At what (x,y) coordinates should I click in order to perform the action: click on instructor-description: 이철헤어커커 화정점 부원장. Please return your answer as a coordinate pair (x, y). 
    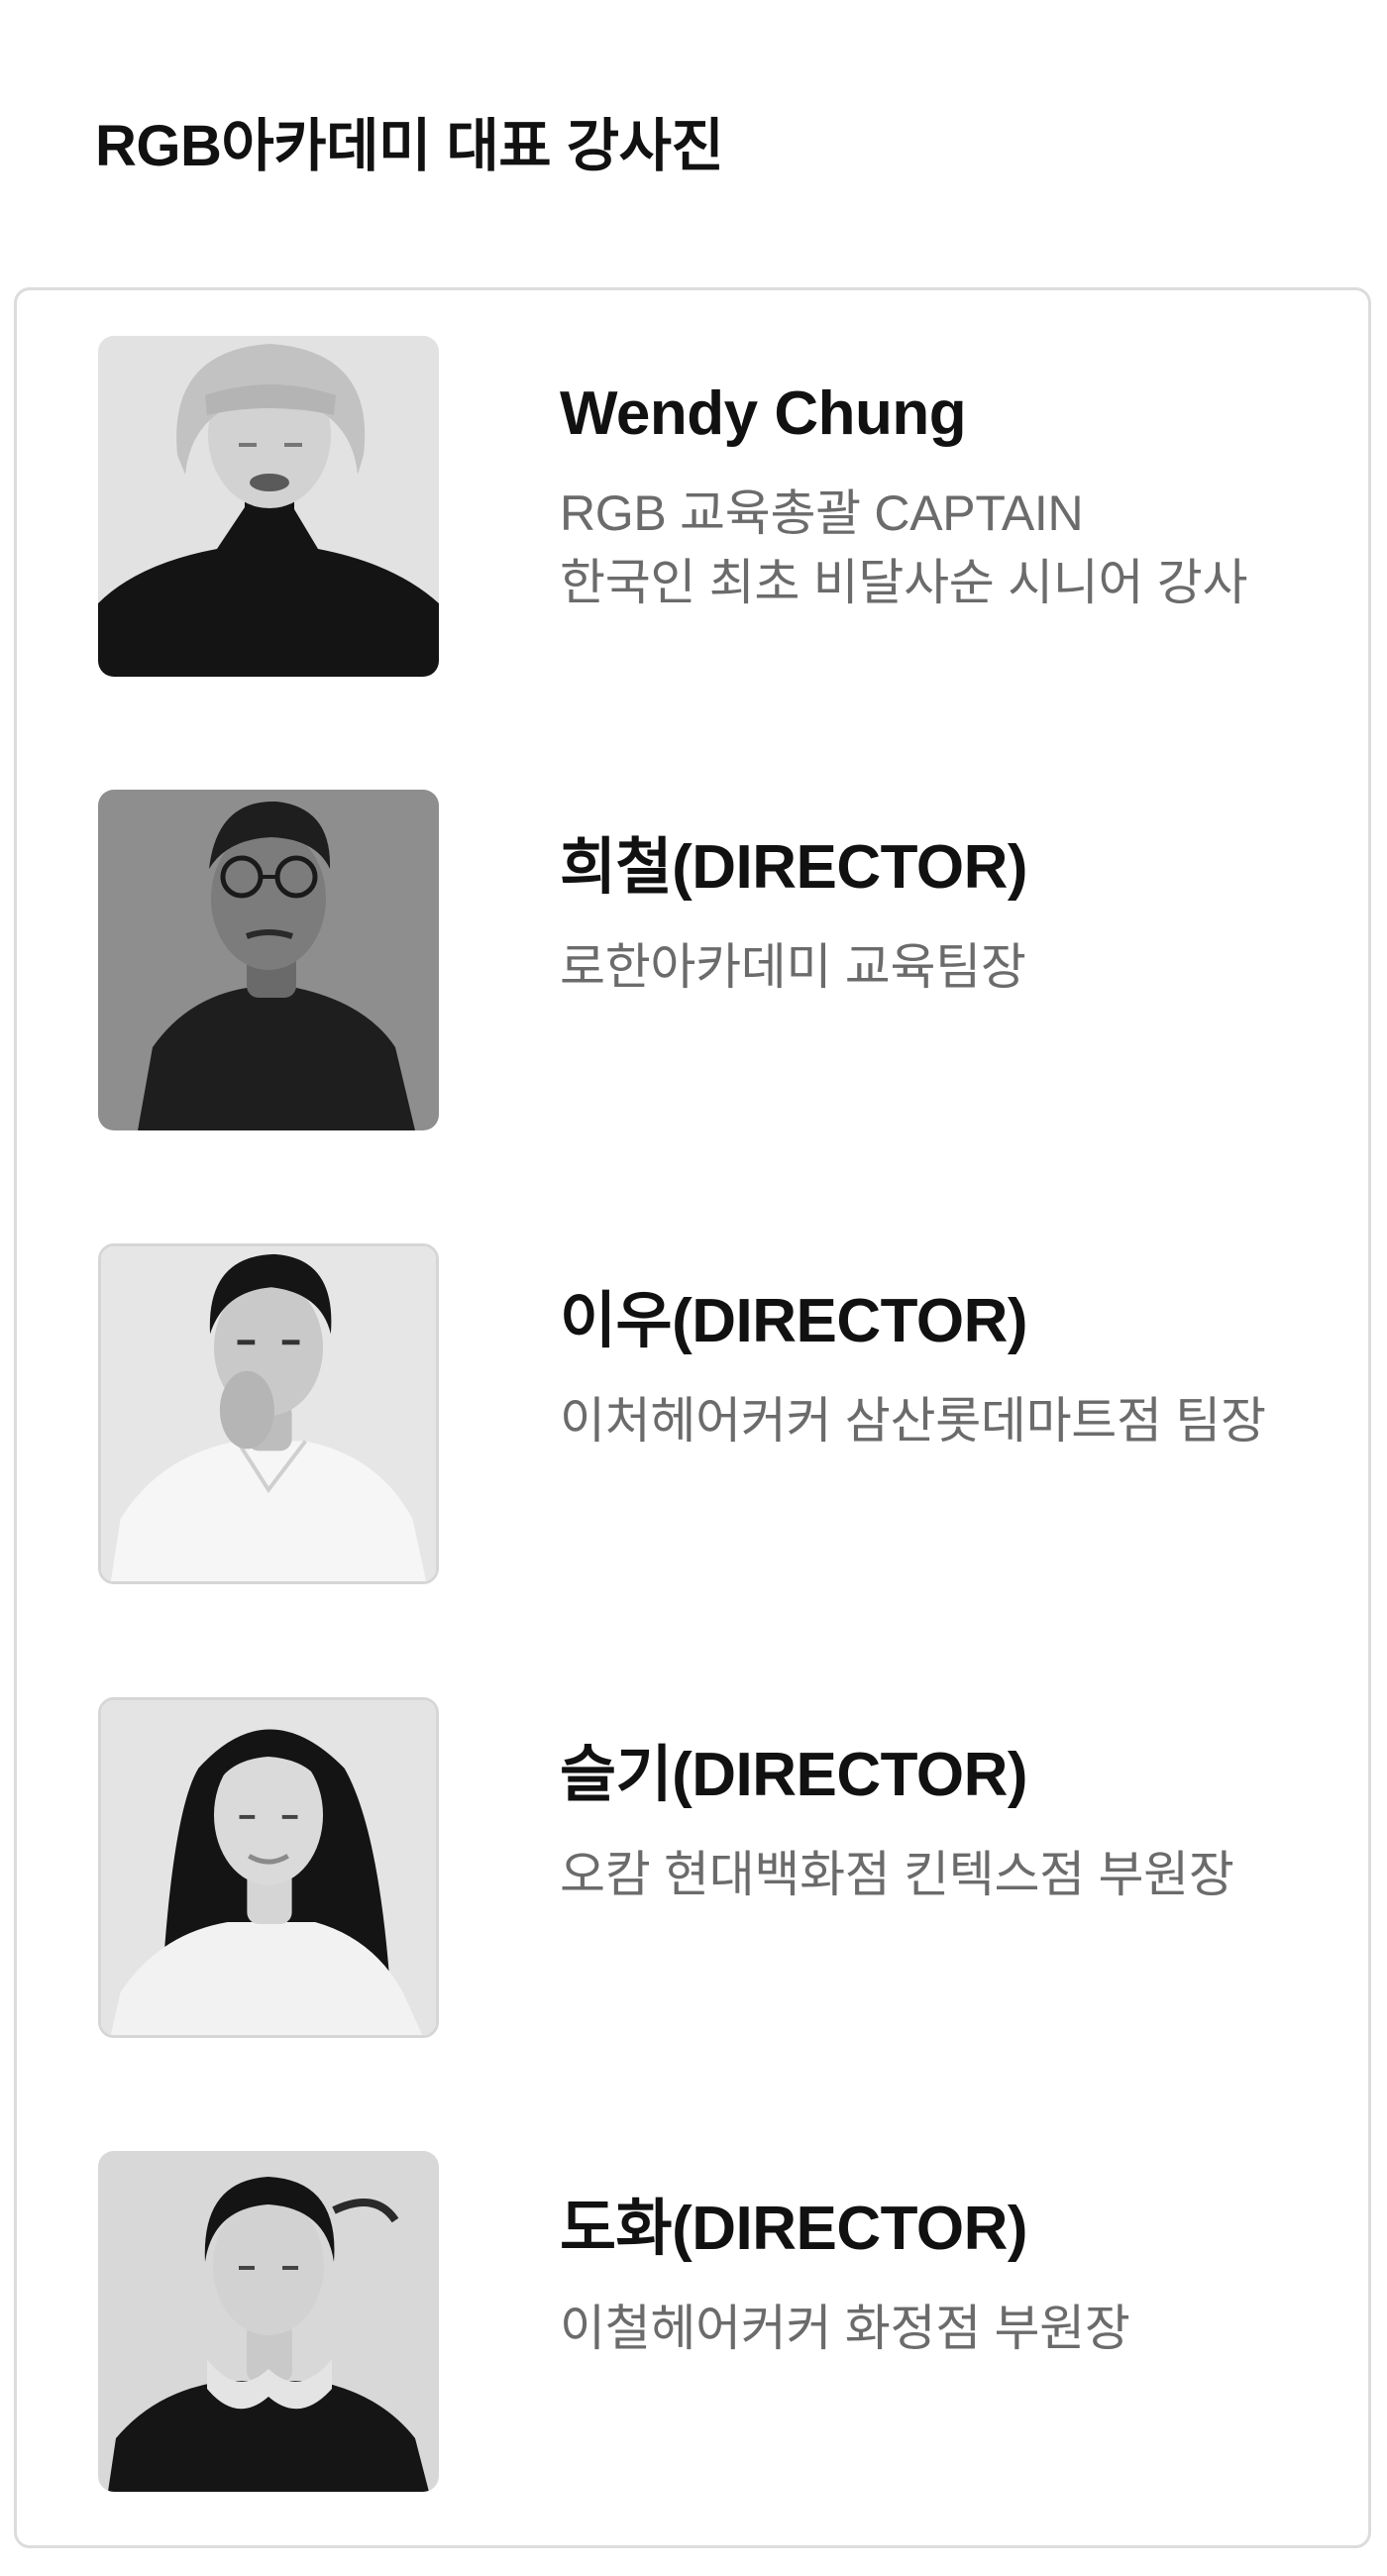
    Looking at the image, I should click on (845, 2328).